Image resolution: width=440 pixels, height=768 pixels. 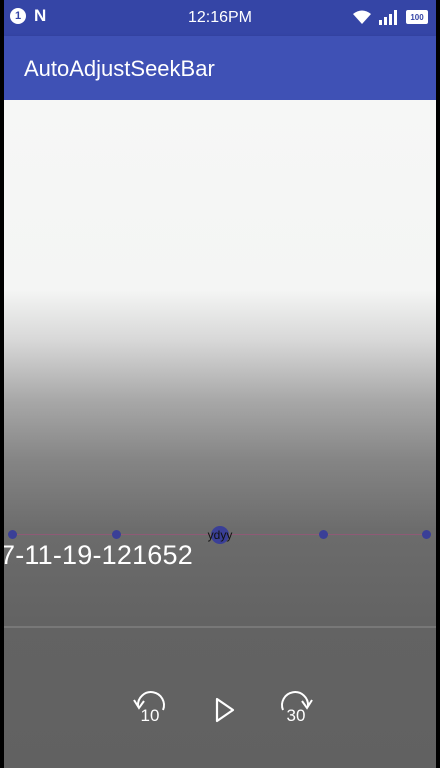 I want to click on play-button, so click(x=224, y=710).